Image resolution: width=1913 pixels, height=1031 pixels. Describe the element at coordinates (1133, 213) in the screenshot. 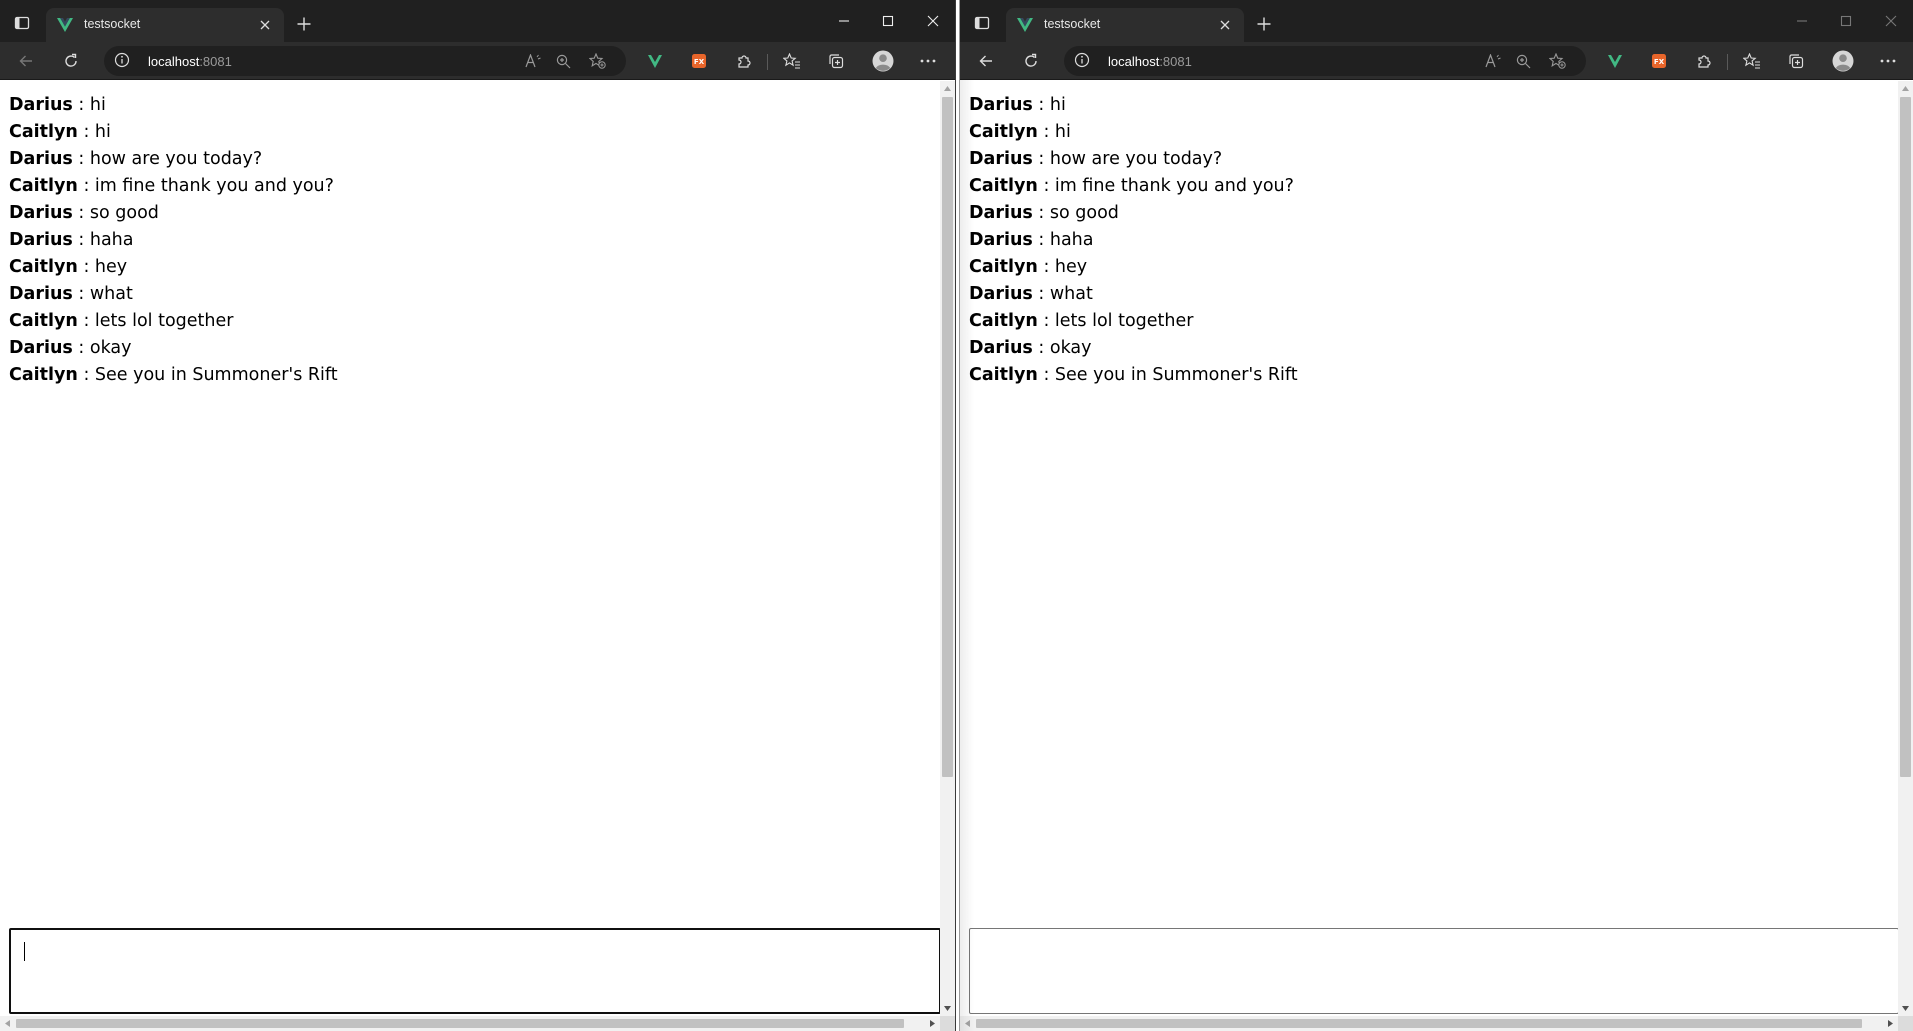

I see `chat-message: Darius : so good` at that location.